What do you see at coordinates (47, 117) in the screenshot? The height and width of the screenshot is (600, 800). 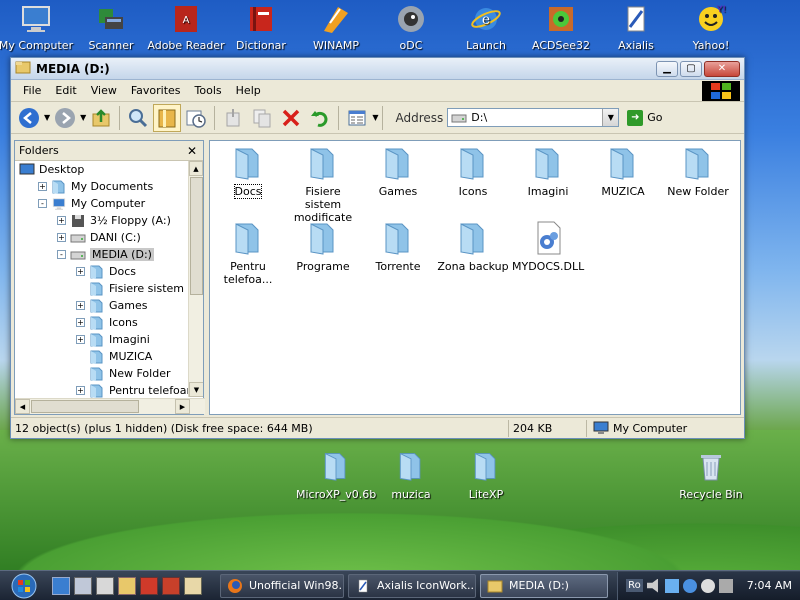 I see `back-dropdown-icon: ▼` at bounding box center [47, 117].